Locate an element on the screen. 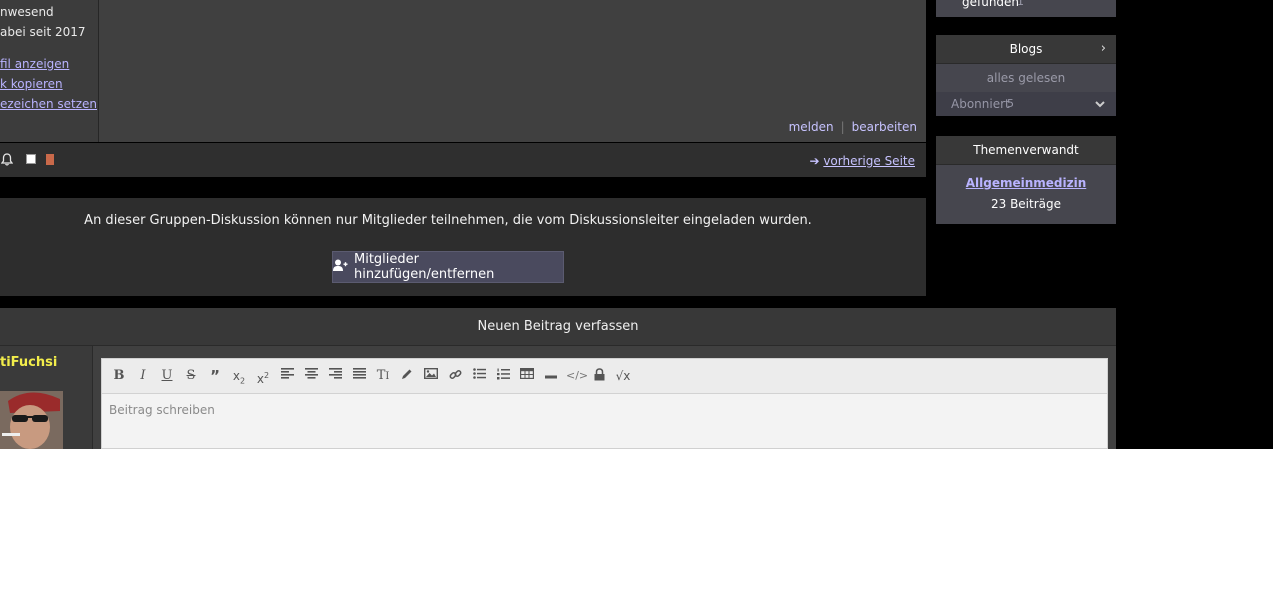 Image resolution: width=1273 pixels, height=590 pixels. subscript-icon: x2 is located at coordinates (239, 376).